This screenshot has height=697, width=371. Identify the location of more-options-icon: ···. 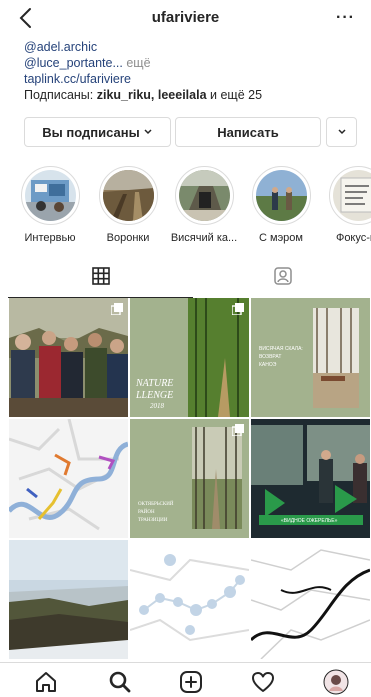
(345, 18).